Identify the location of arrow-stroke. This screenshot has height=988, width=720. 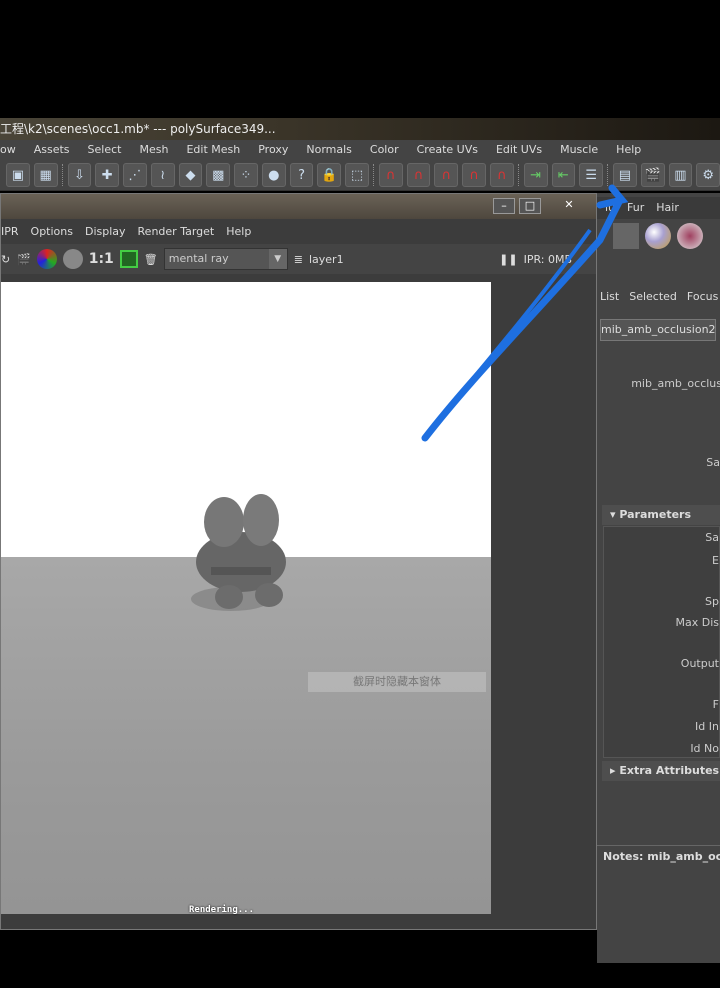
(510, 330).